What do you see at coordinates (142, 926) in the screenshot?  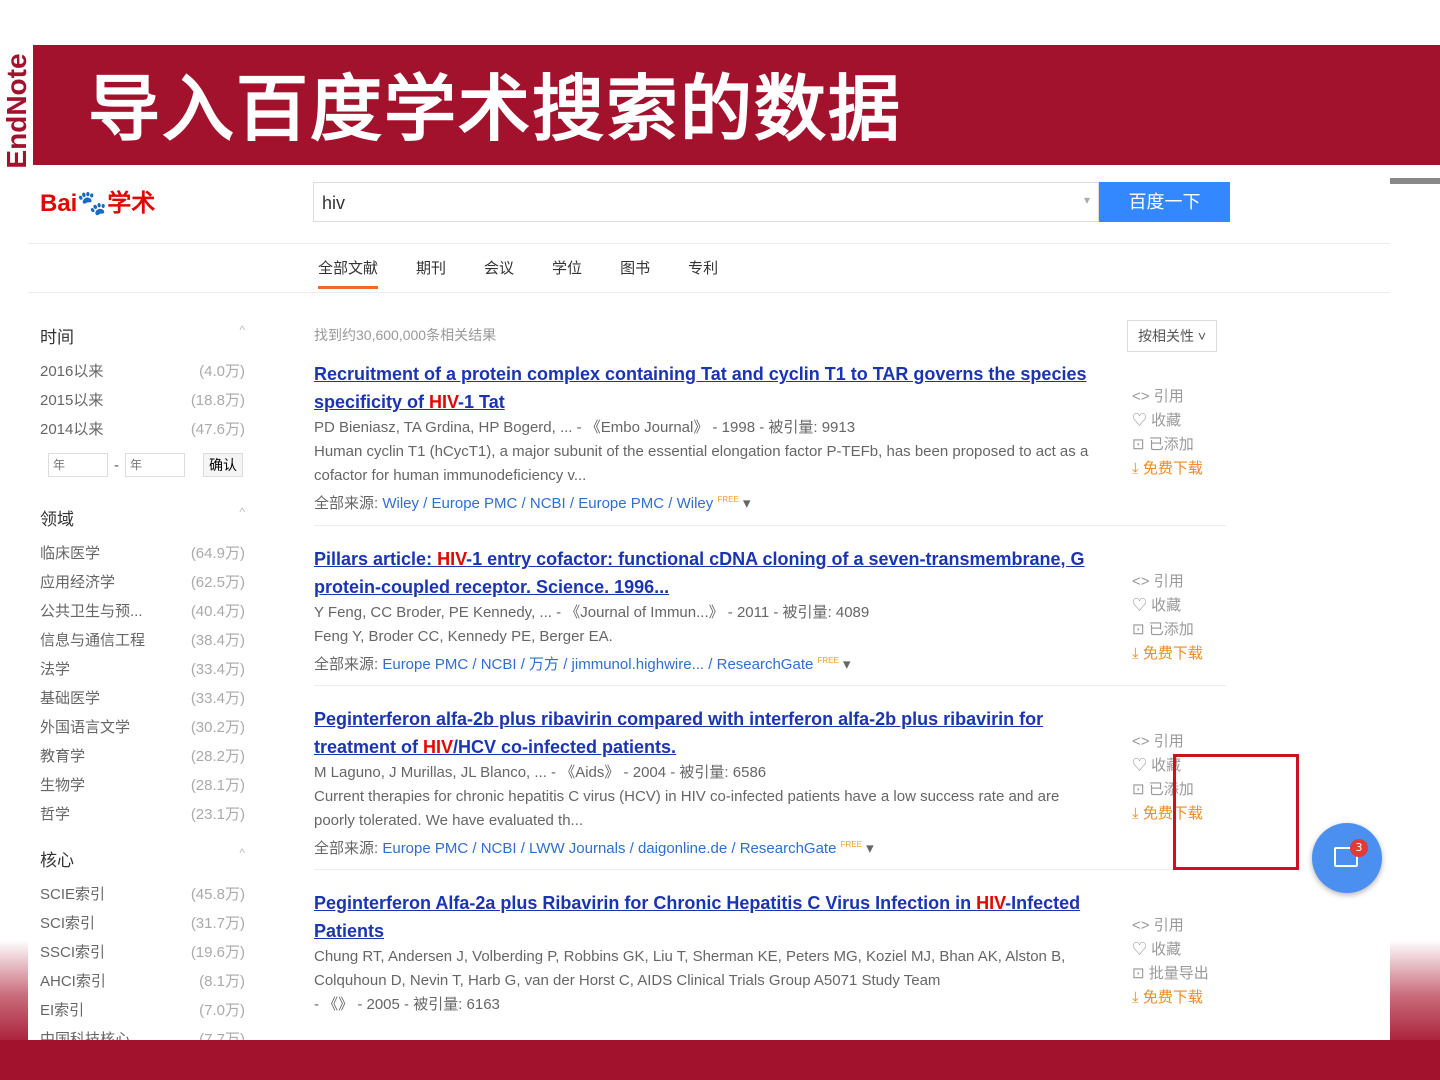 I see `filter-item: SCI索引 (31.7万)` at bounding box center [142, 926].